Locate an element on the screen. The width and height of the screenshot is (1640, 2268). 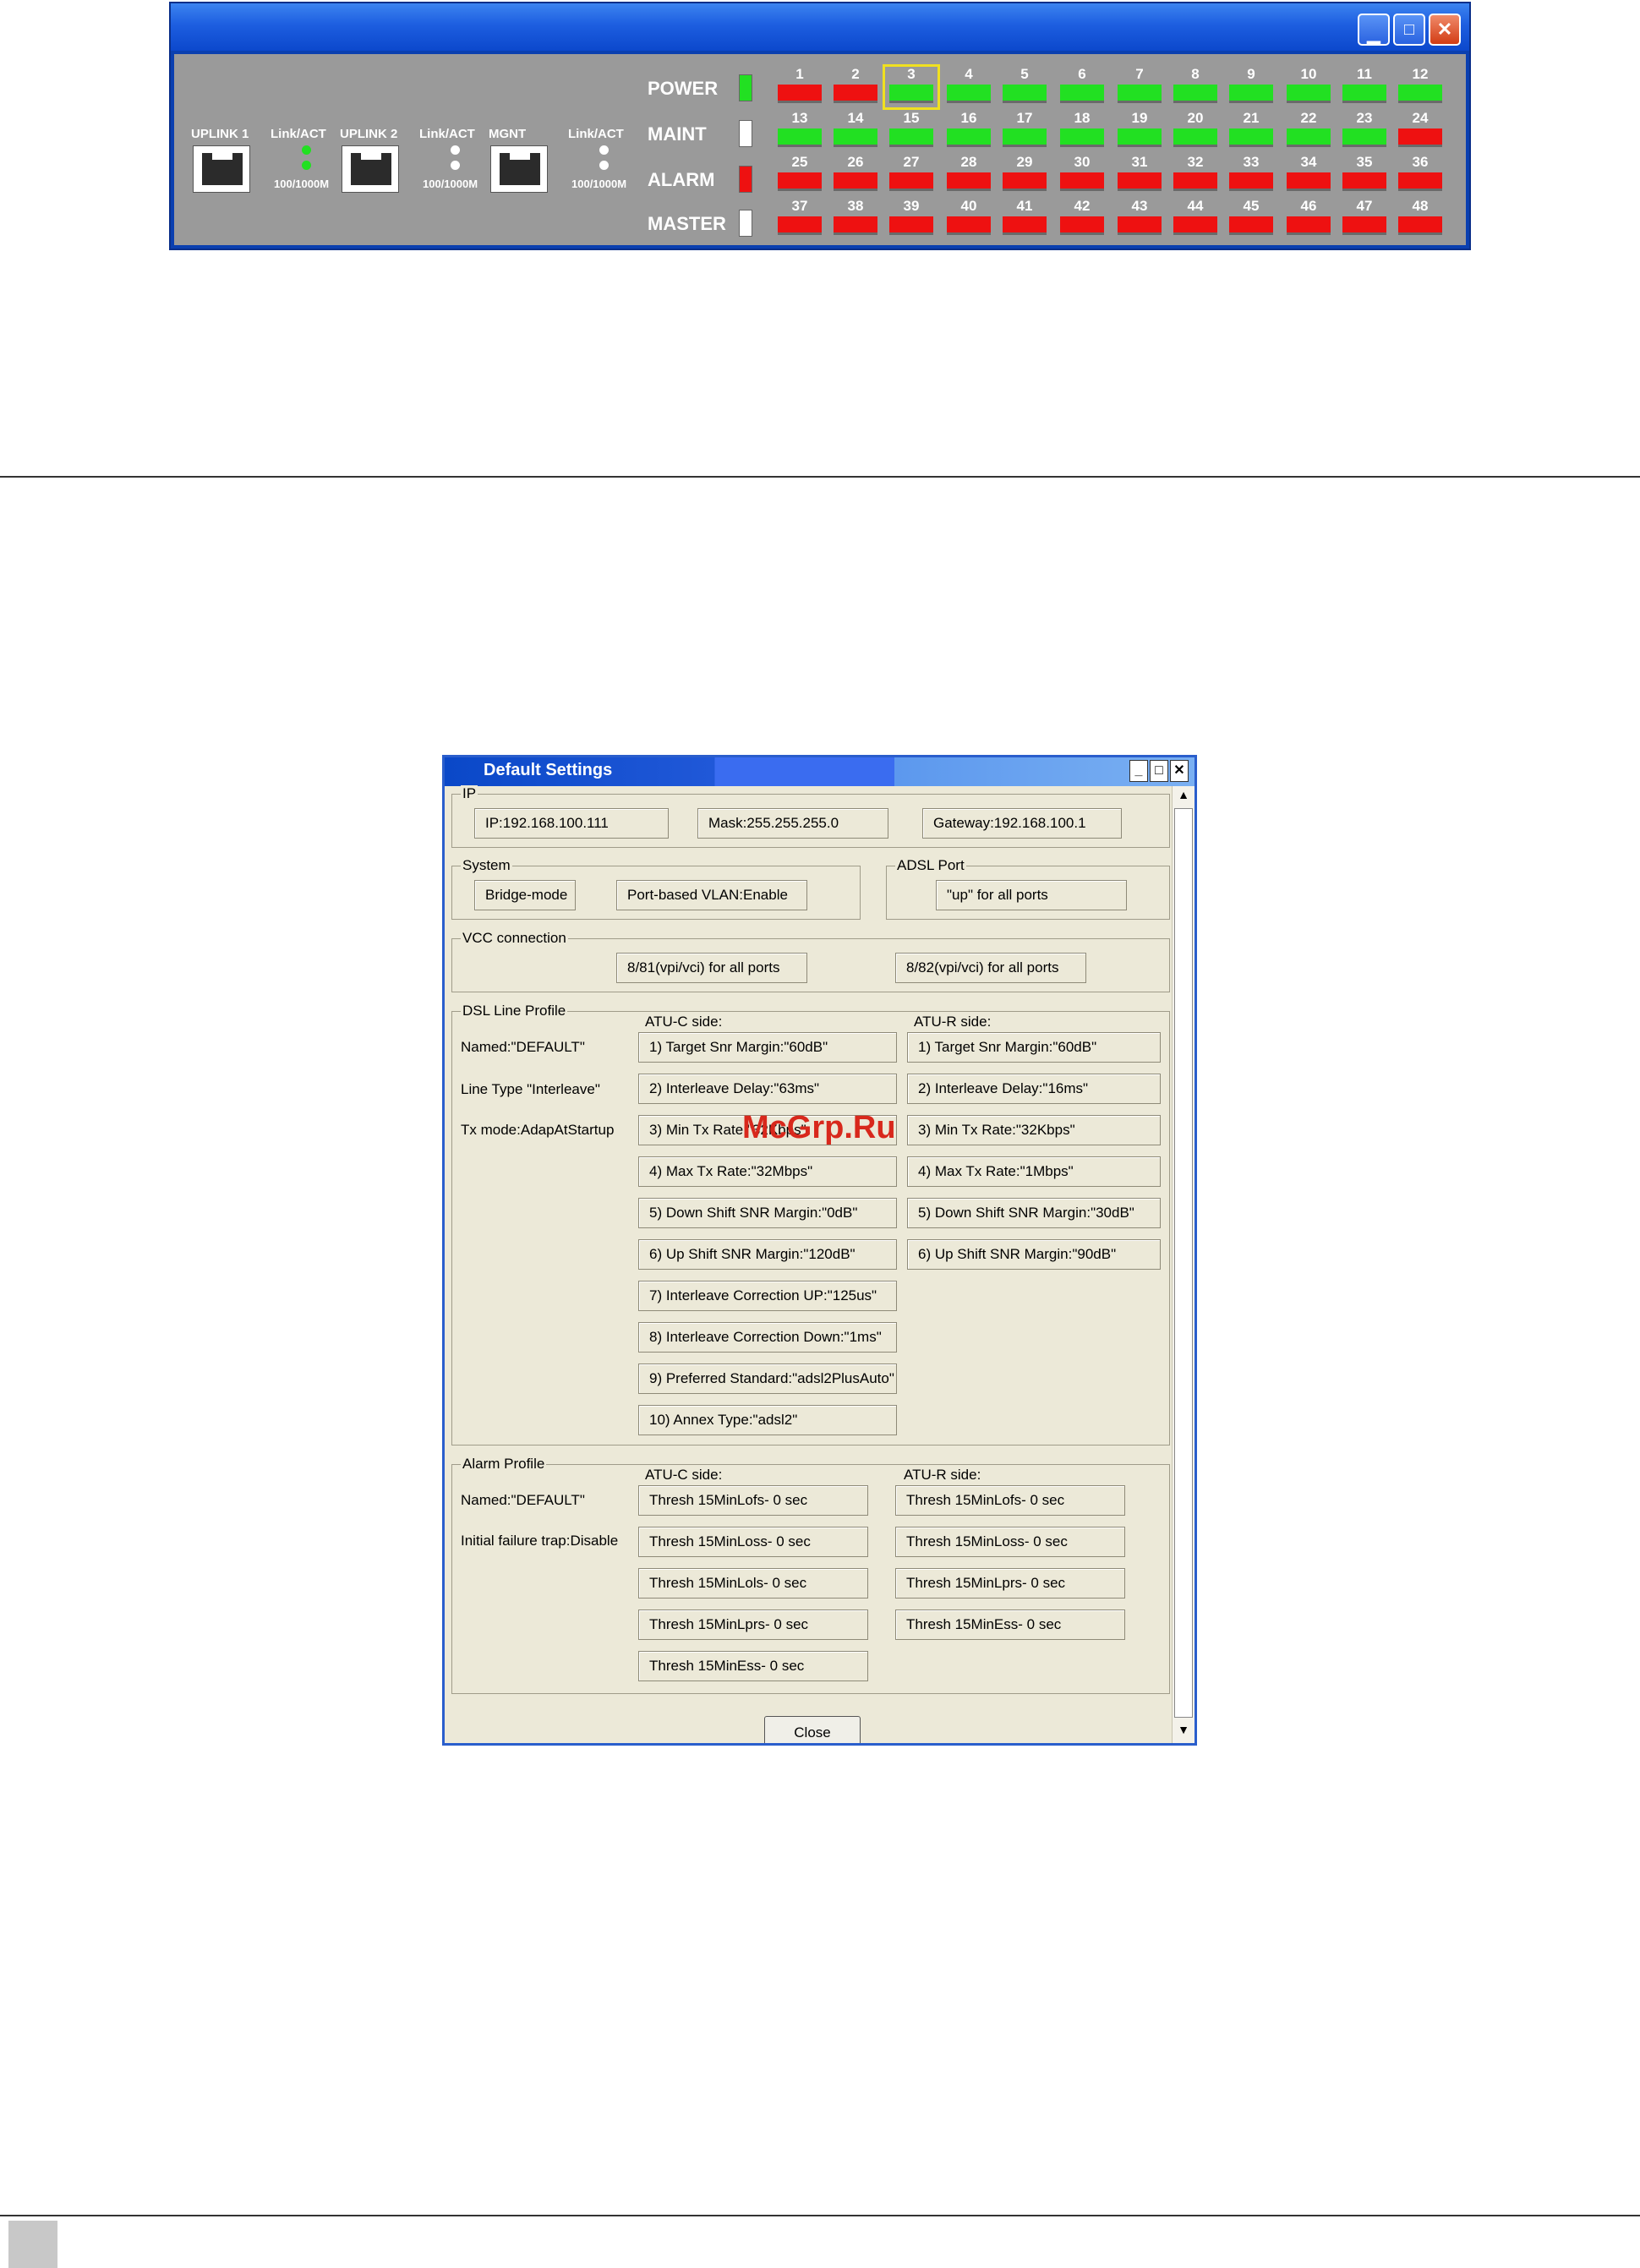
maximize-button: □ is located at coordinates (1409, 30).